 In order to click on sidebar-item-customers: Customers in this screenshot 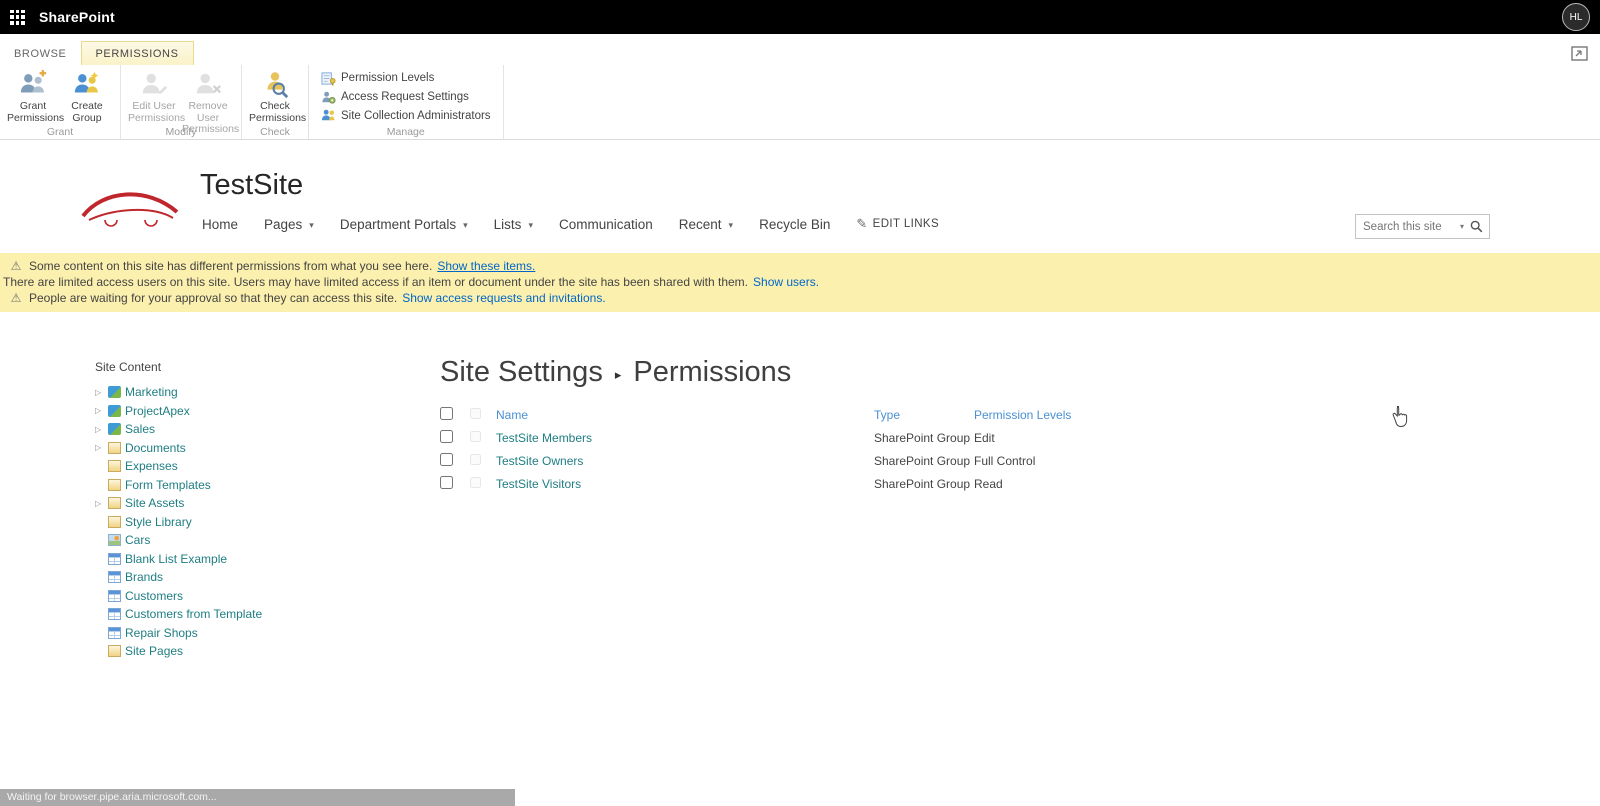, I will do `click(260, 596)`.